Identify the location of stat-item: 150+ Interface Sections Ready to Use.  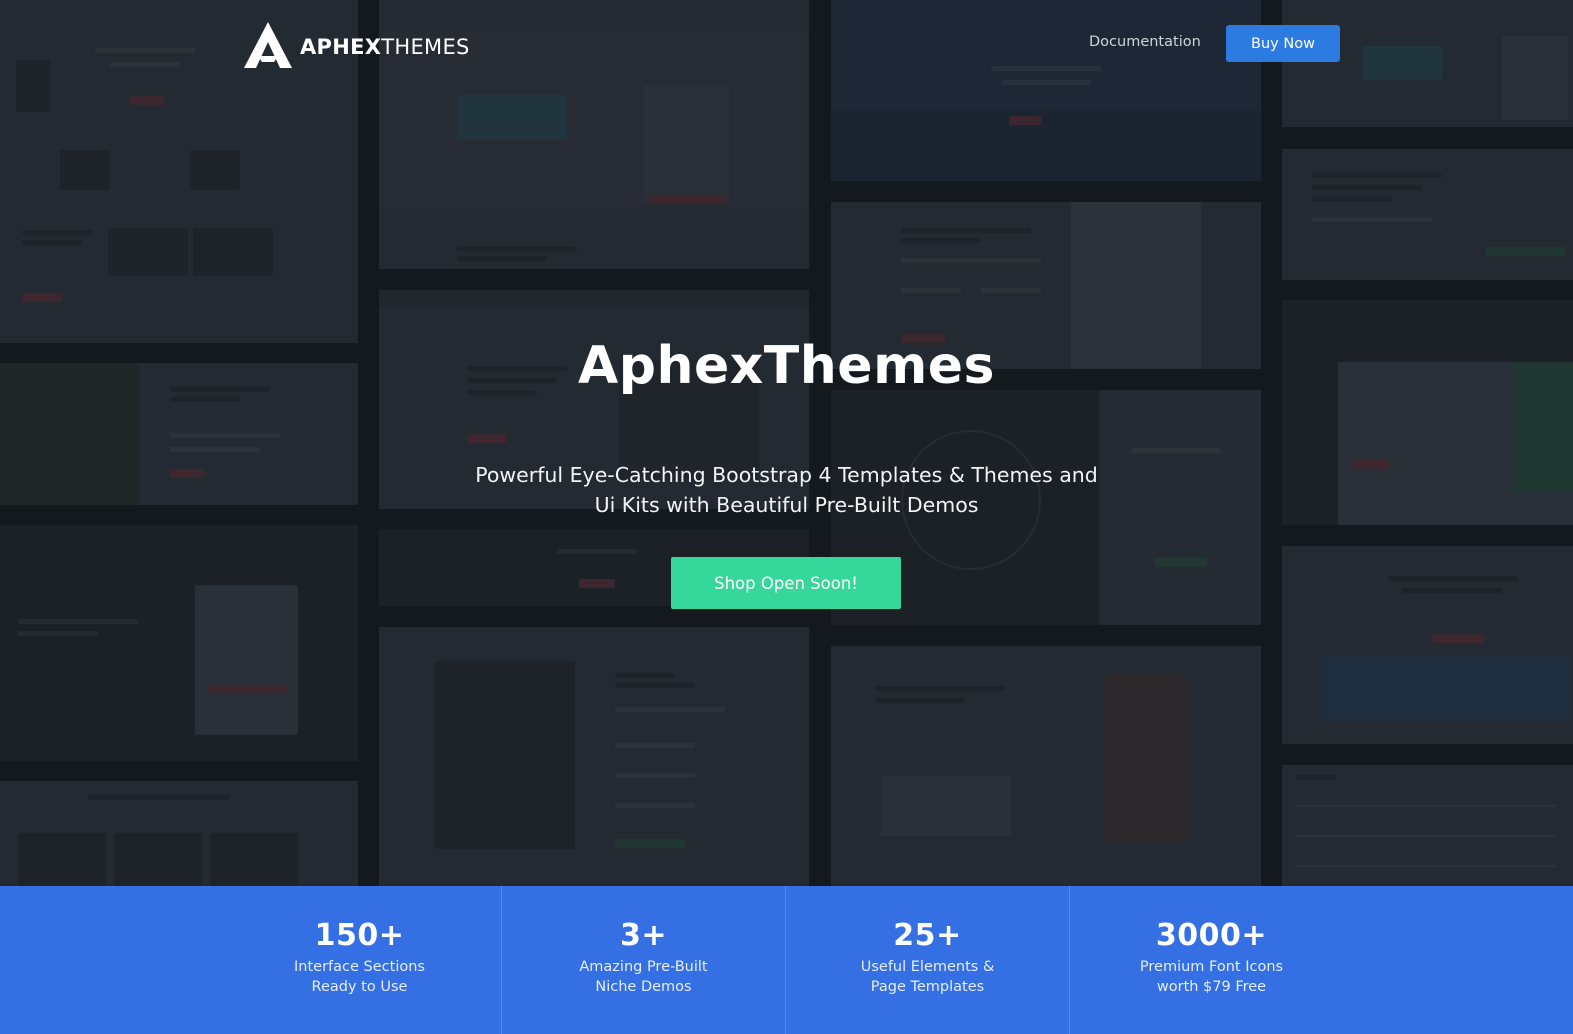
(359, 960).